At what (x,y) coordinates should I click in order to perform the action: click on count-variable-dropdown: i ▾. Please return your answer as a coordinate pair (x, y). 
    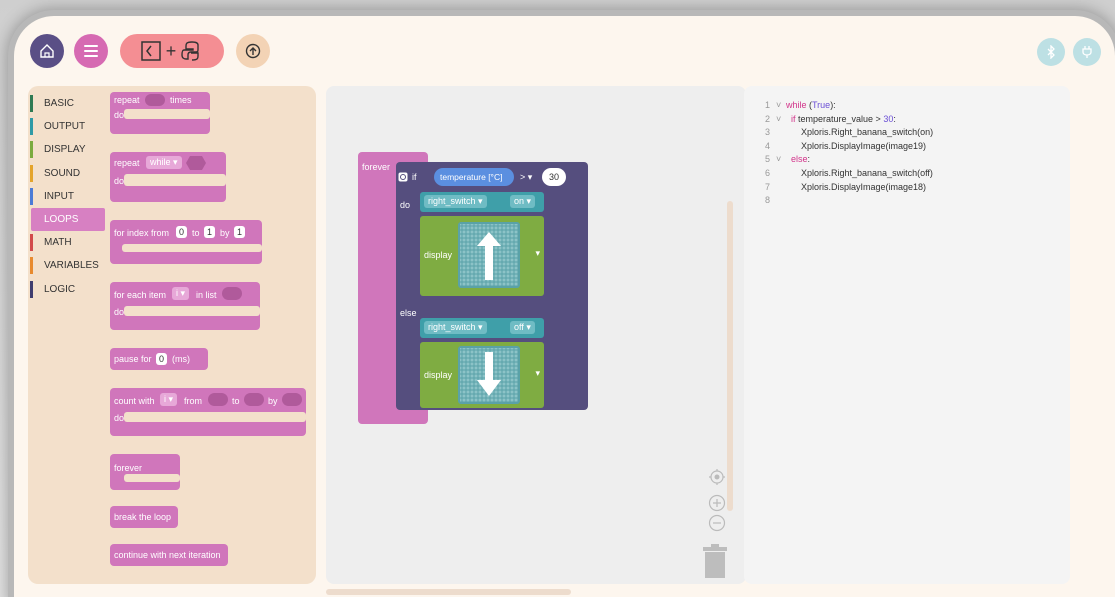
    Looking at the image, I should click on (169, 399).